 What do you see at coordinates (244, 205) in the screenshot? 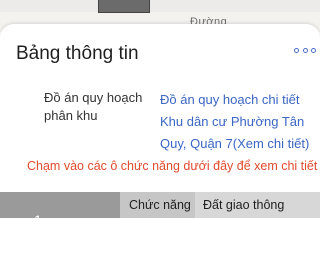
I see `land-use-tile-label: Đất giao thông` at bounding box center [244, 205].